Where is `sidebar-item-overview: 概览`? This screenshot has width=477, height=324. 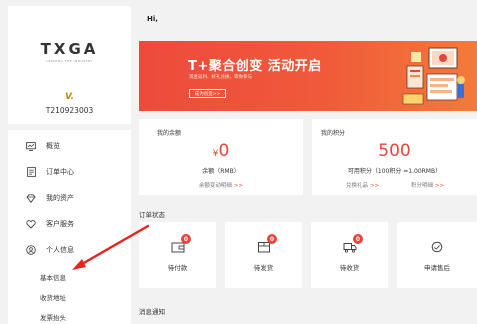
sidebar-item-overview: 概览 is located at coordinates (69, 146).